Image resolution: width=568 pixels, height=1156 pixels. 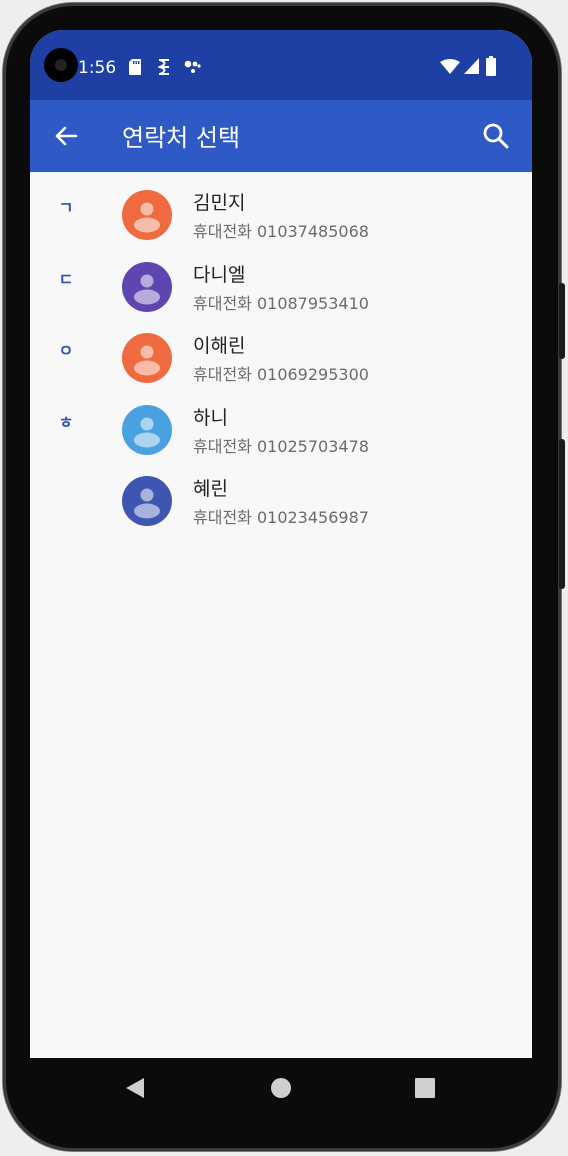 I want to click on index-letter: ㄷ, so click(x=66, y=279).